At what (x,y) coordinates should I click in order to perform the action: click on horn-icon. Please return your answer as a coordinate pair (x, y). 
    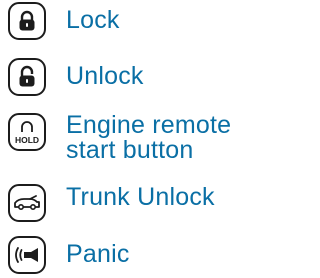
    Looking at the image, I should click on (26, 255).